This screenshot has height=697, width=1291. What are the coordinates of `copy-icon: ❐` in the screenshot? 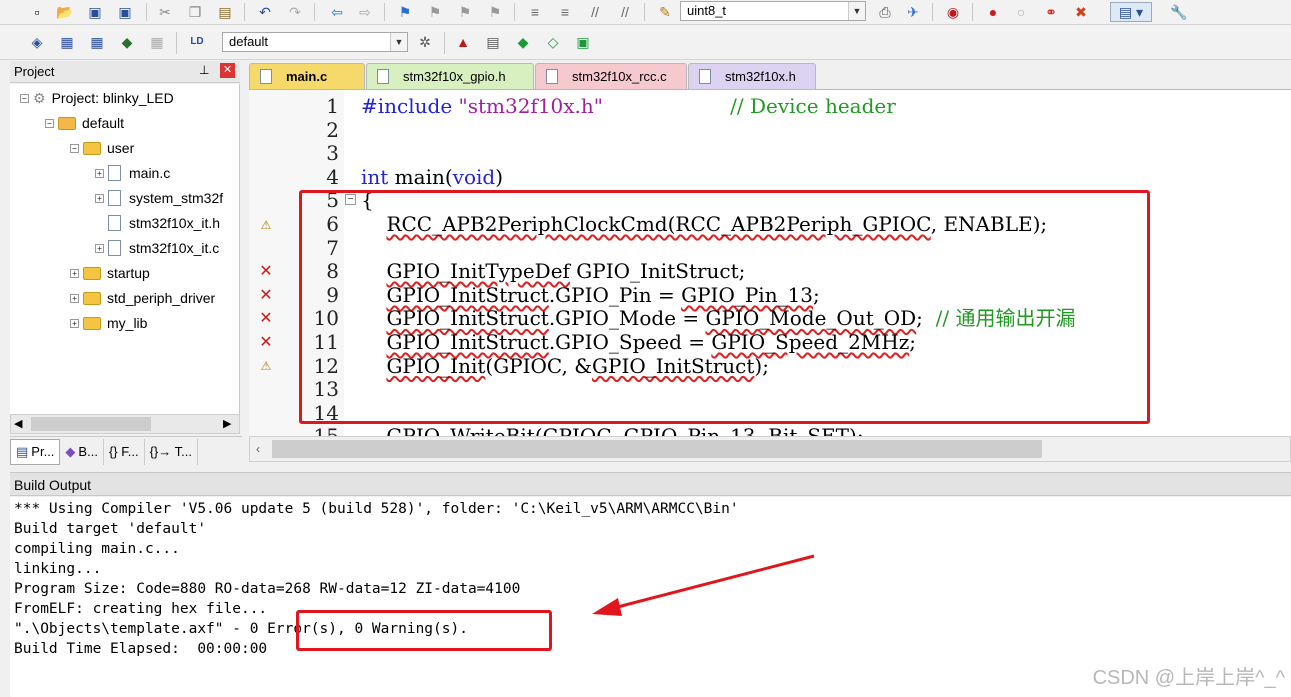 It's located at (195, 12).